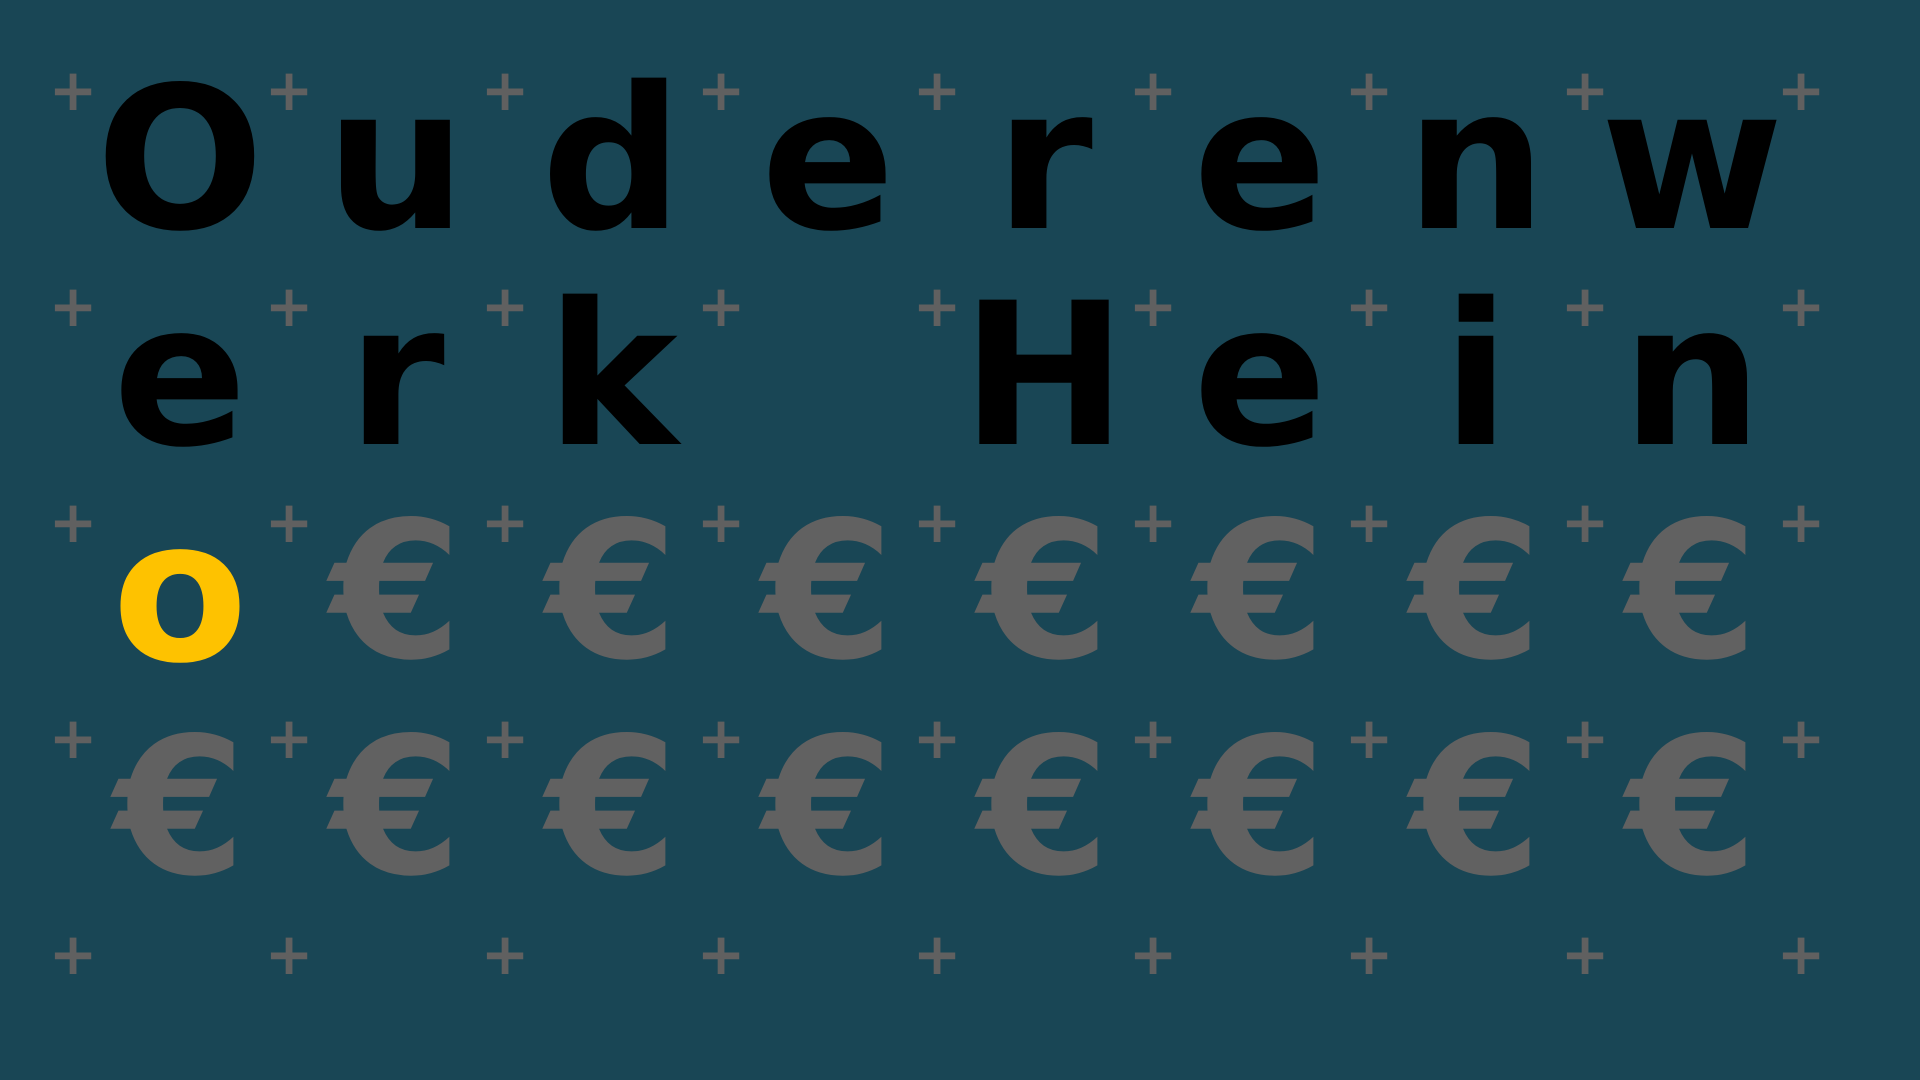 The height and width of the screenshot is (1080, 1920). I want to click on grid-letter: w, so click(1692, 159).